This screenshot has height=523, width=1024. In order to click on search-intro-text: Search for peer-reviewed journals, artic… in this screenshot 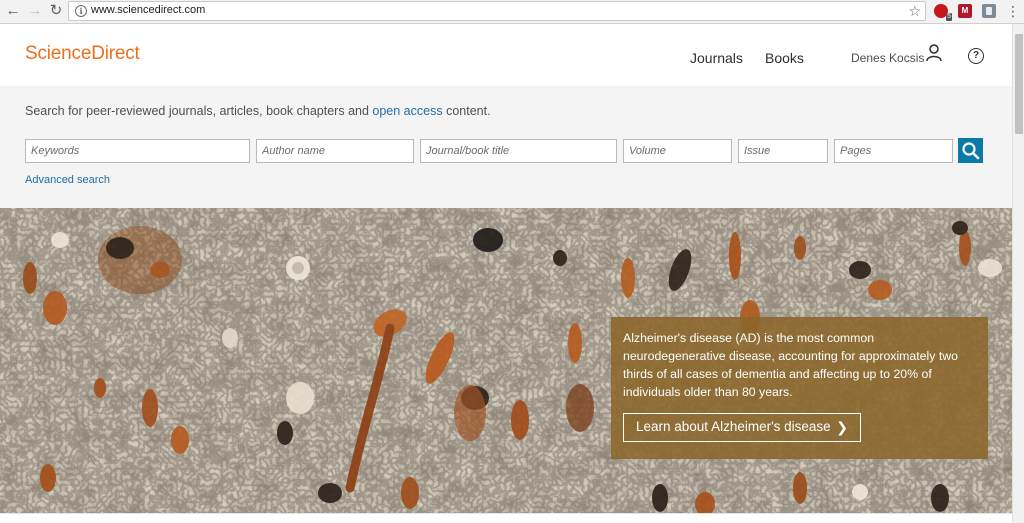, I will do `click(199, 111)`.